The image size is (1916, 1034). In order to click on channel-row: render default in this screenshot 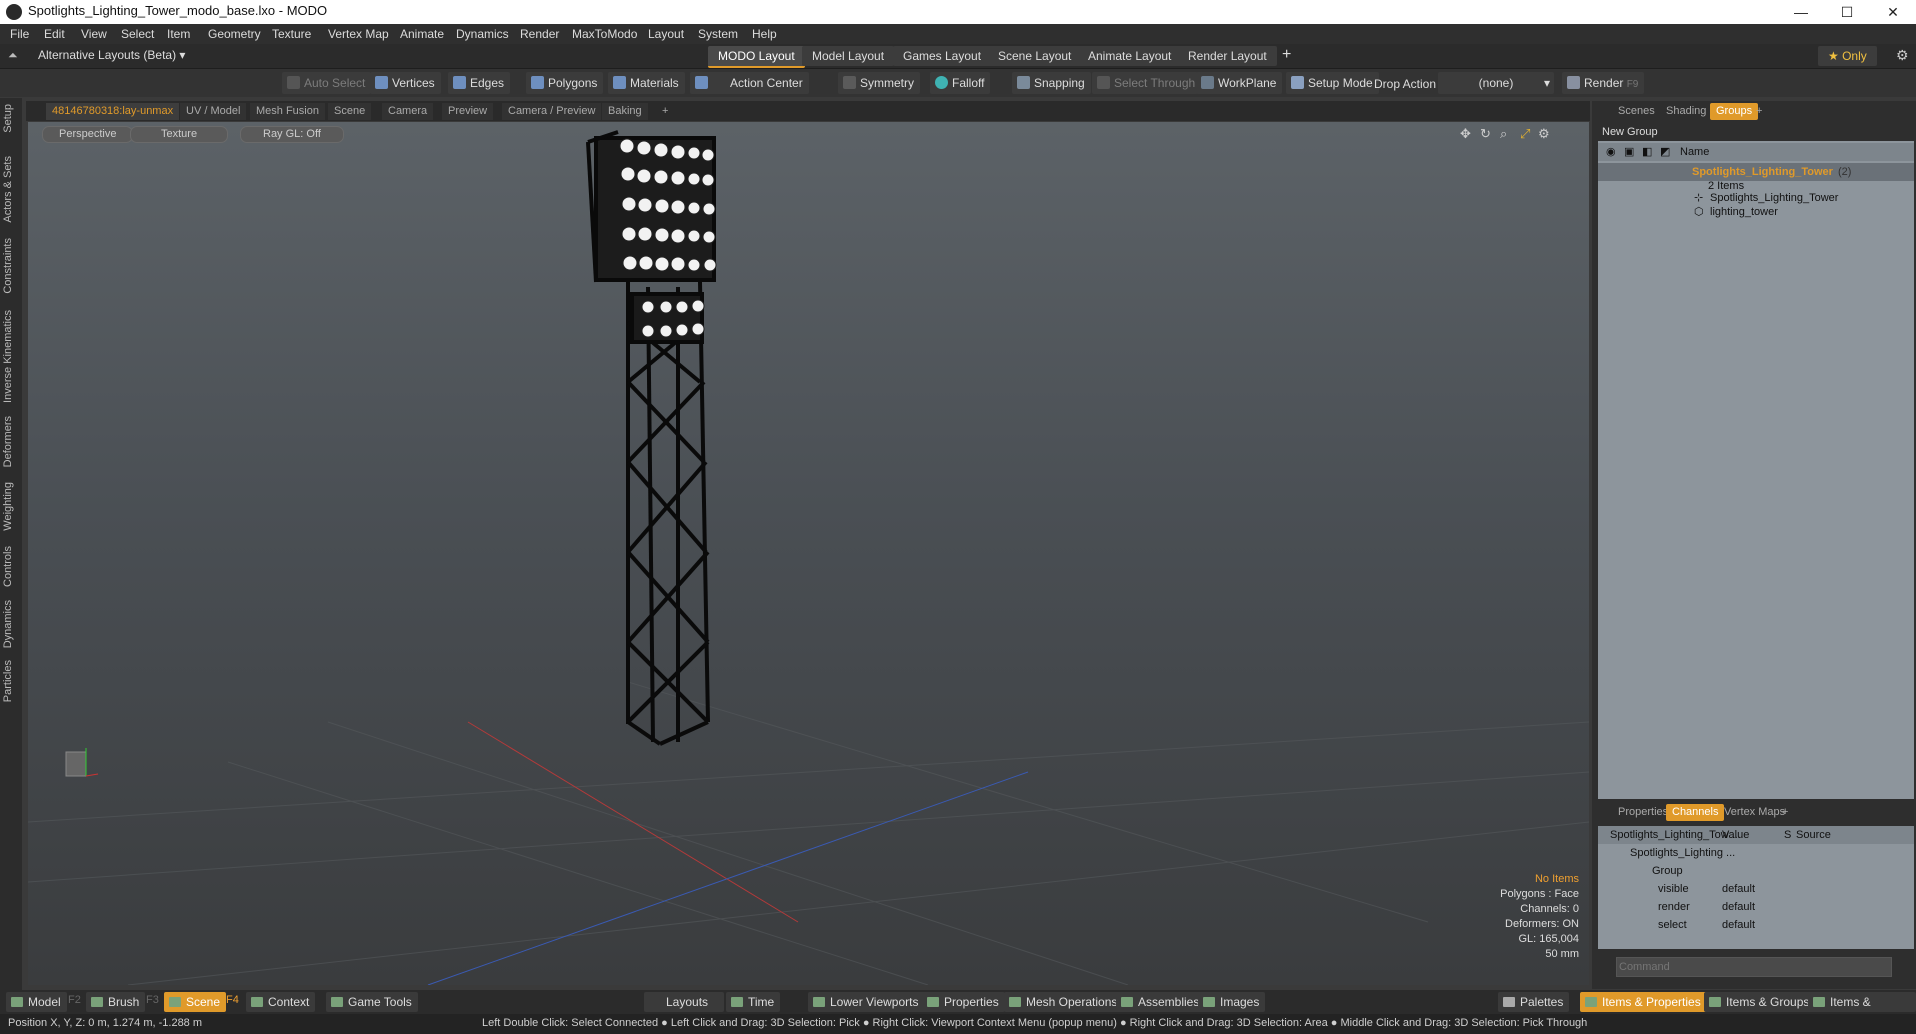, I will do `click(1756, 907)`.